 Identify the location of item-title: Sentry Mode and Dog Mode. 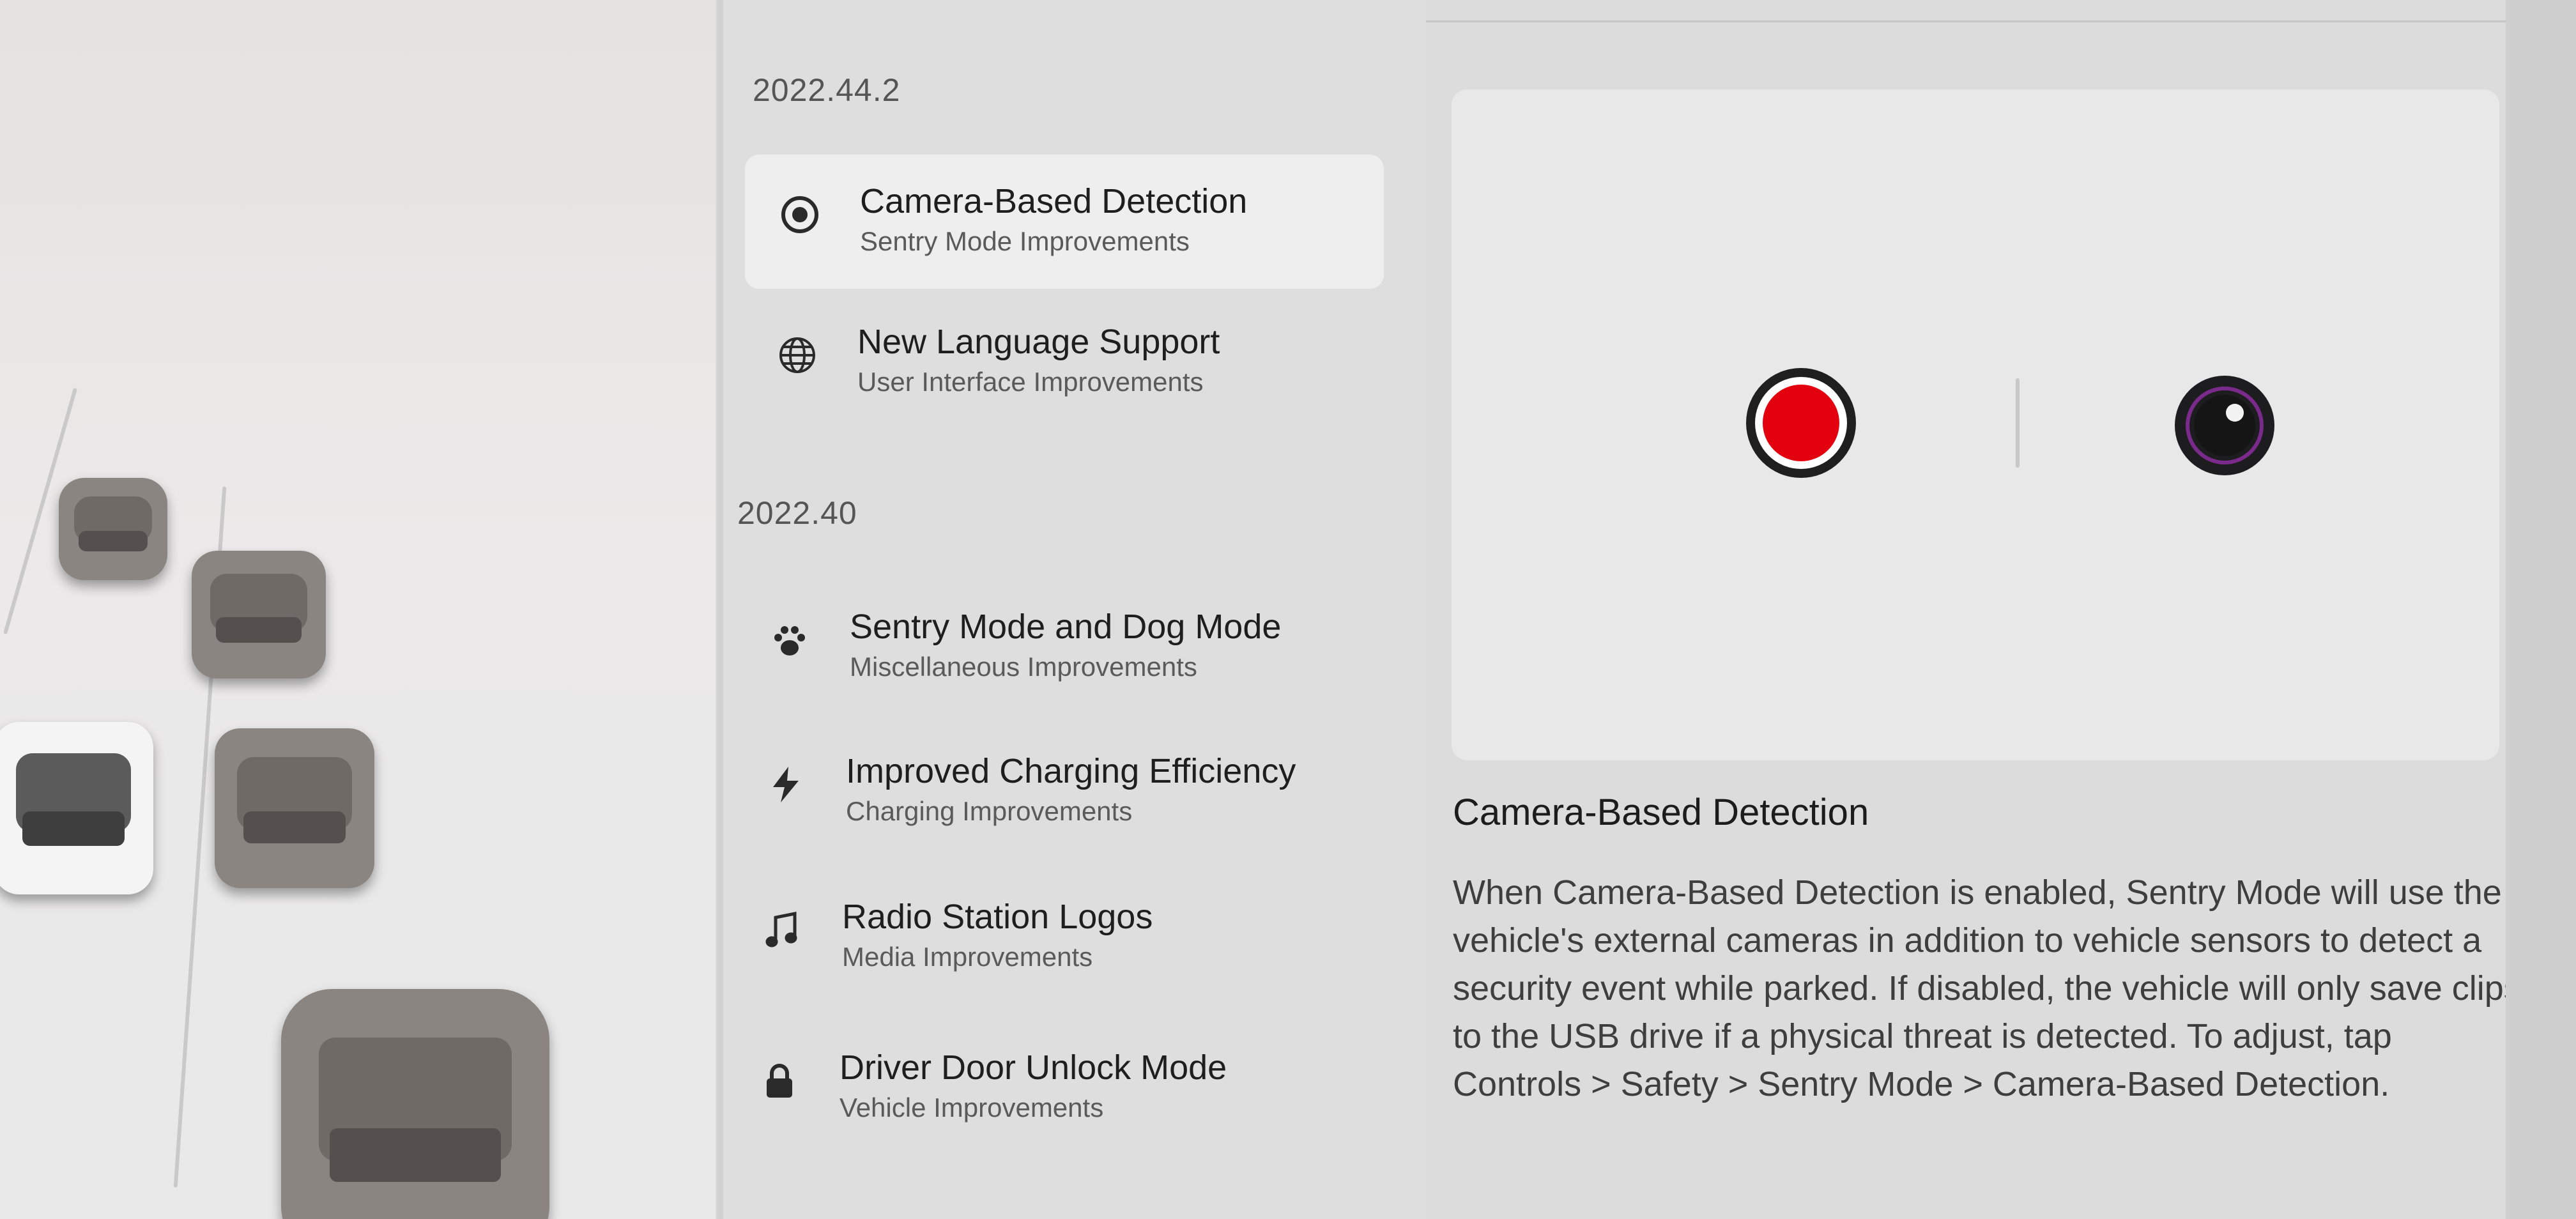
(1066, 627).